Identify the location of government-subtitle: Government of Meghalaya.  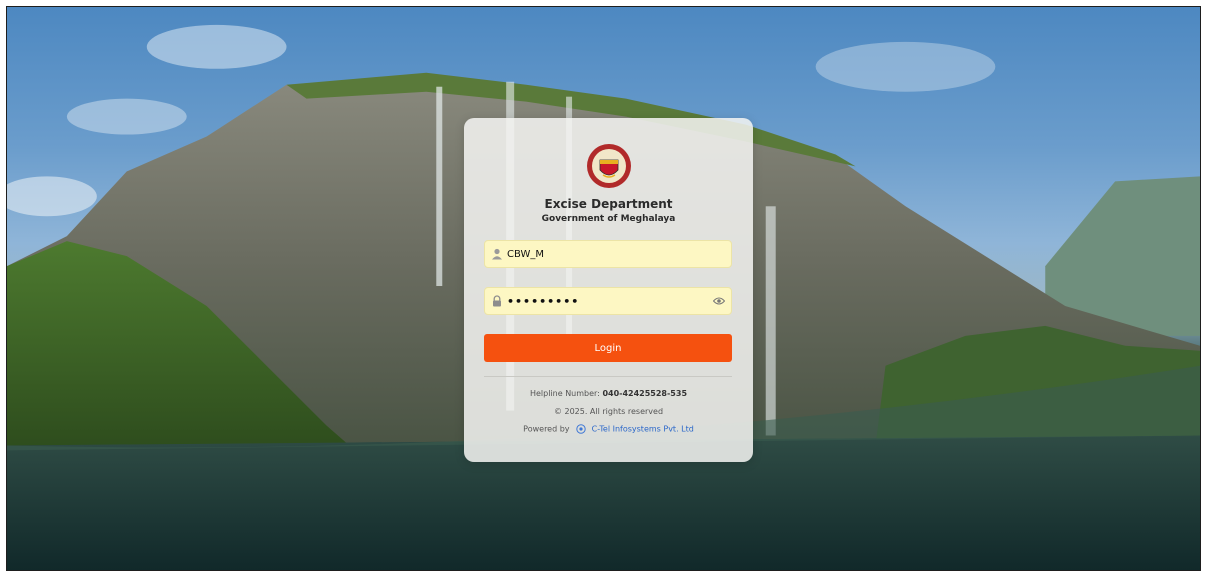
(608, 219).